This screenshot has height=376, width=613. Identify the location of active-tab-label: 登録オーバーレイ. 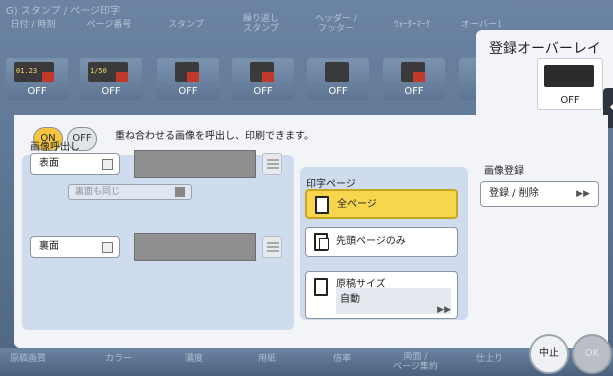
(545, 49).